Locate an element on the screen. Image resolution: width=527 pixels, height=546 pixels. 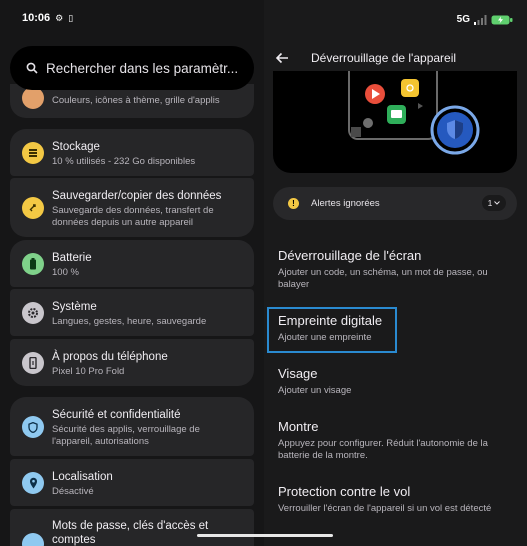
settings-gear-icon: ⚙ is located at coordinates (59, 17).